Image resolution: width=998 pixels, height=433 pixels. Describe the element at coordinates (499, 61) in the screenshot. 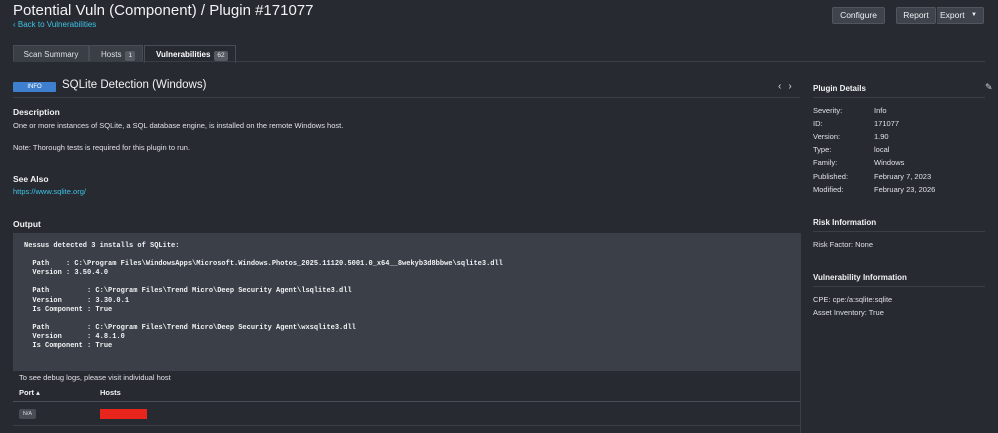

I see `tab-divider` at that location.